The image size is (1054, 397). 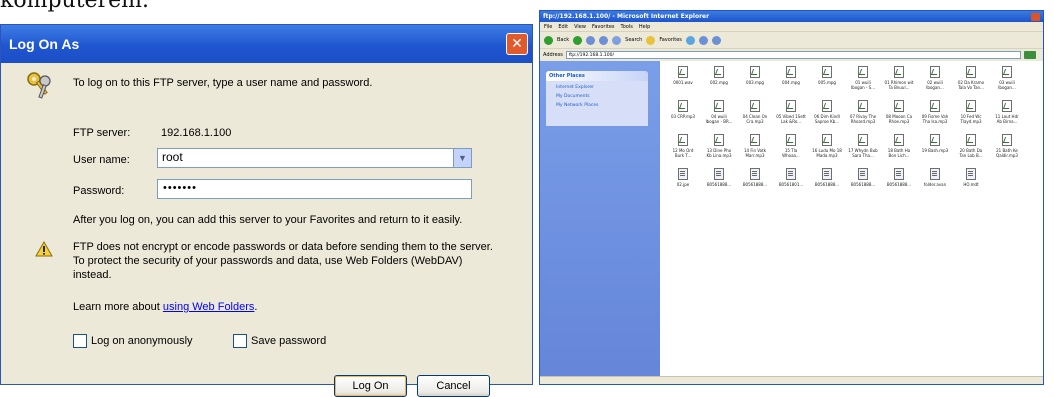 I want to click on file-item: 0001.wav, so click(x=683, y=81).